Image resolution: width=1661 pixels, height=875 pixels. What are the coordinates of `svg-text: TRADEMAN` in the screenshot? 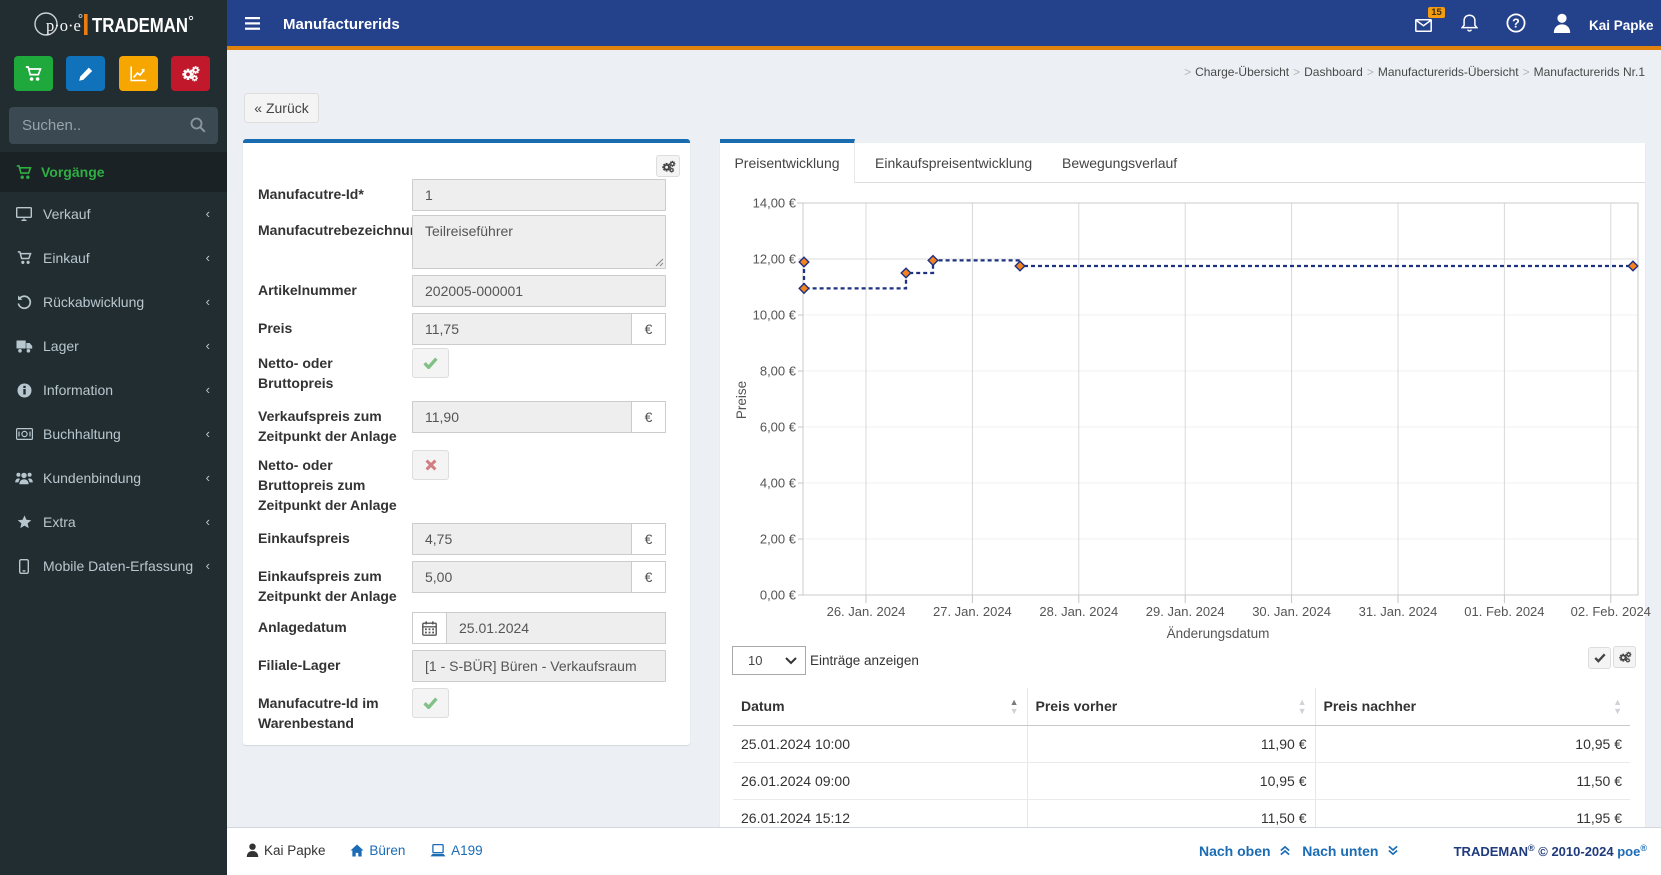 It's located at (140, 25).